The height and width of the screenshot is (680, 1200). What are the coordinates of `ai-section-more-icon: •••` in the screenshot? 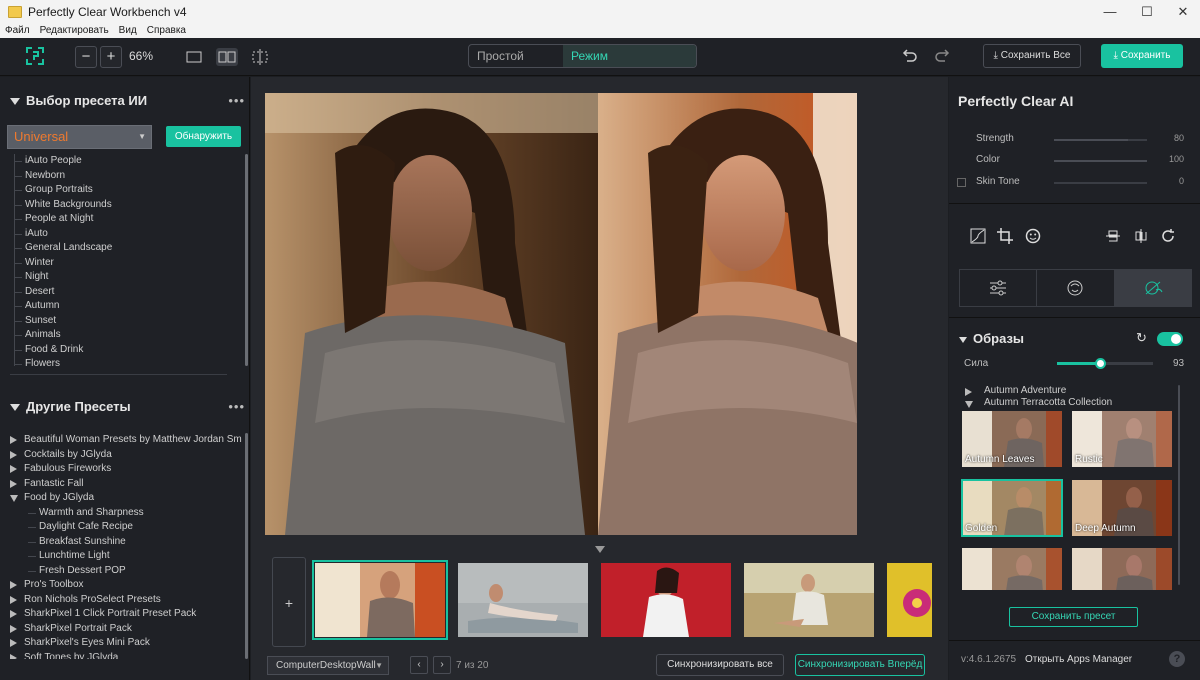 It's located at (236, 100).